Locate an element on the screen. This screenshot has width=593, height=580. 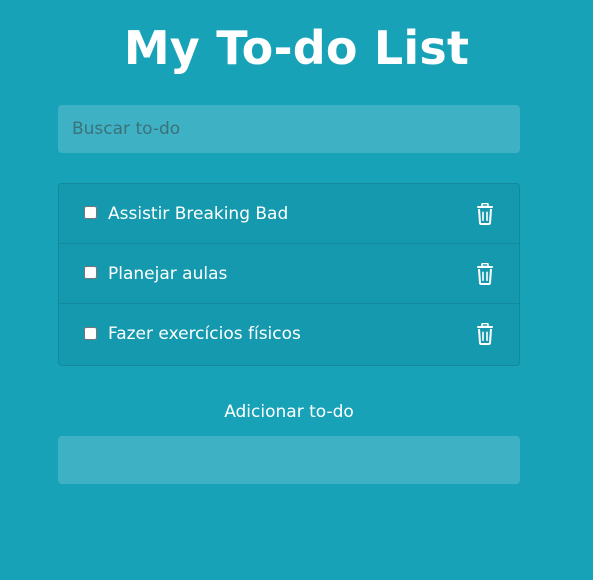
page-title: My To-do List is located at coordinates (296, 48).